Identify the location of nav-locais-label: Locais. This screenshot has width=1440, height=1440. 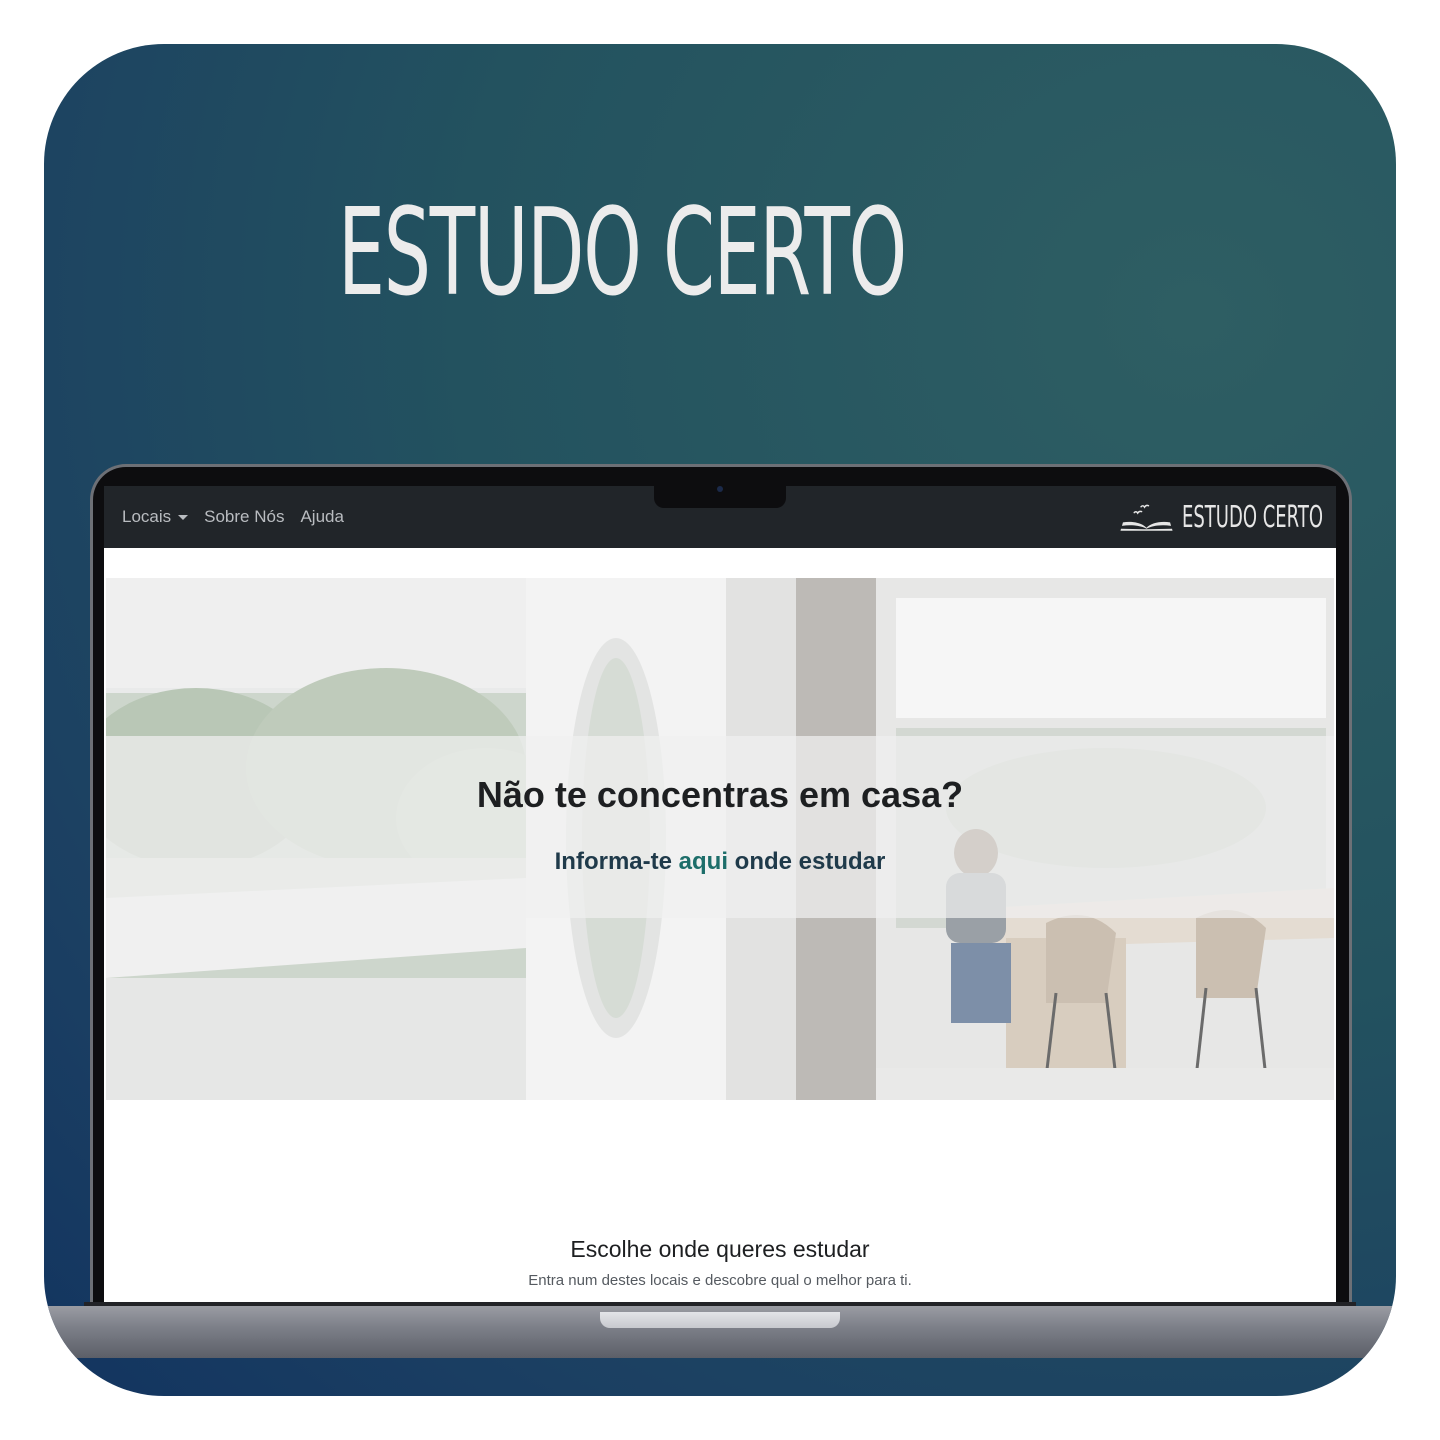
(147, 516).